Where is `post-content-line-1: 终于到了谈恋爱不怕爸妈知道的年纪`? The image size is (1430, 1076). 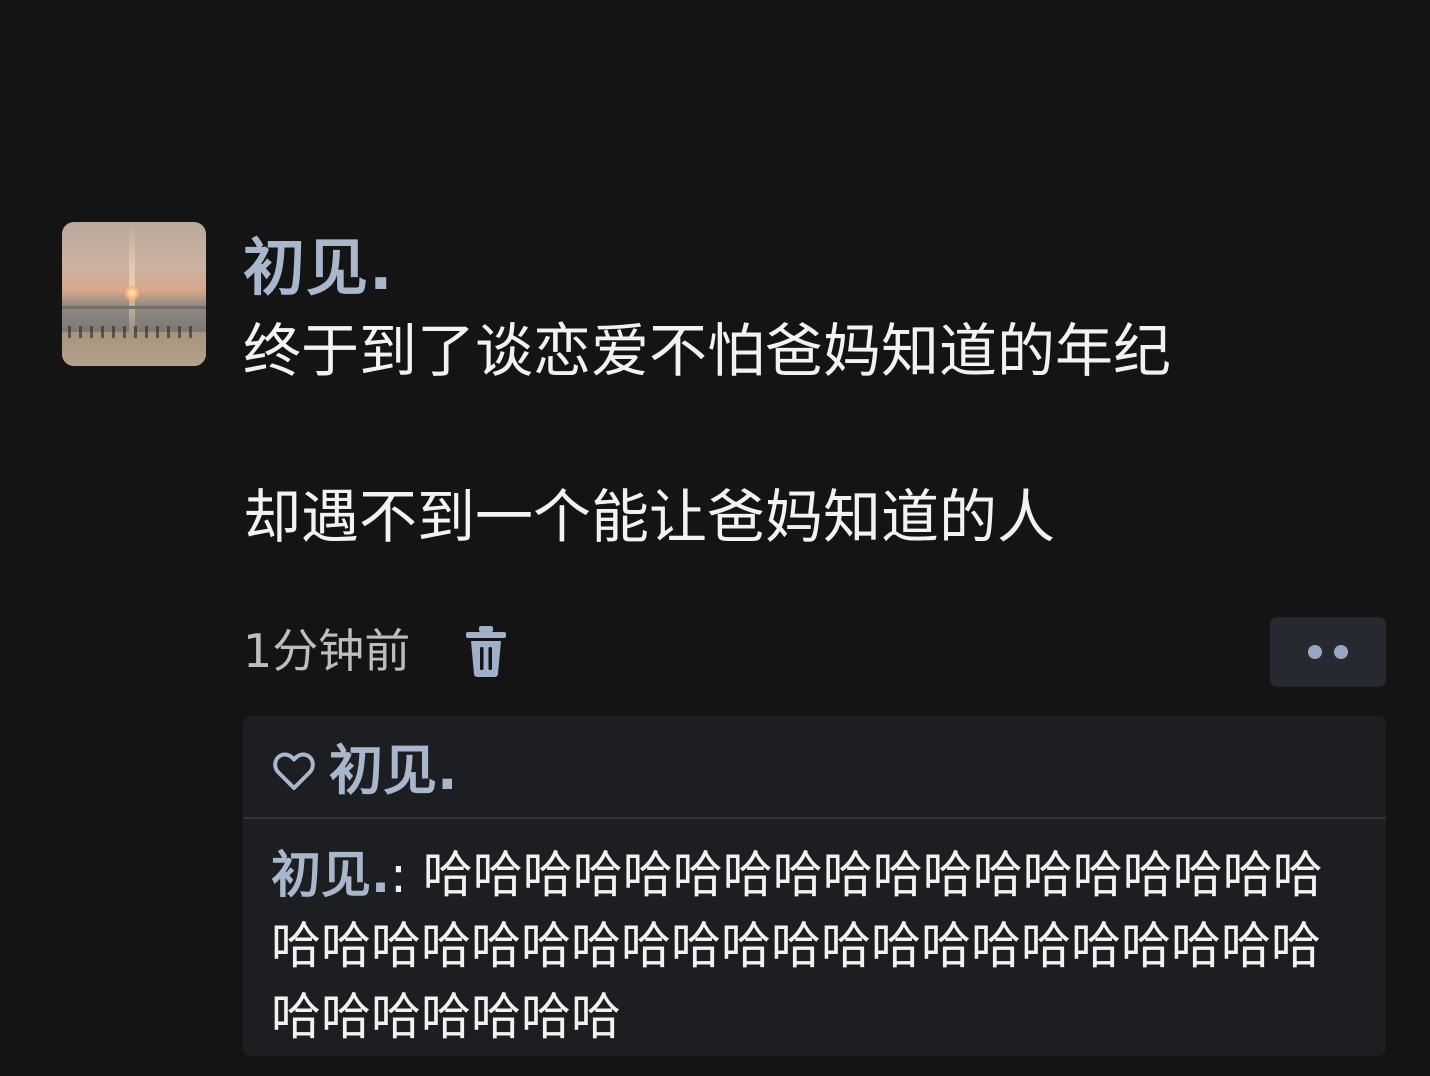 post-content-line-1: 终于到了谈恋爱不怕爸妈知道的年纪 is located at coordinates (707, 351).